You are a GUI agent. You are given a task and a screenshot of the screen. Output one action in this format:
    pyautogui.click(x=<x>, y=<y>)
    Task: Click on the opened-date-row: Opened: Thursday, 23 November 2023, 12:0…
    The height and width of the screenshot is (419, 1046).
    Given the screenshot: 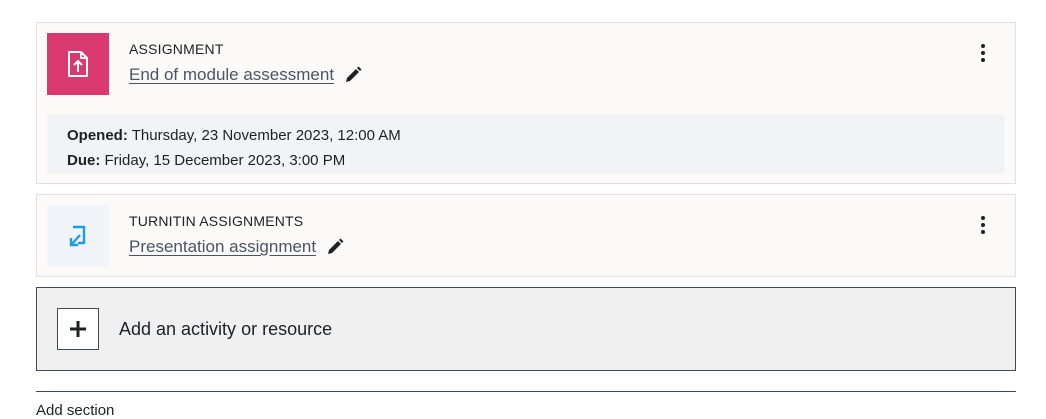 What is the action you would take?
    pyautogui.click(x=536, y=135)
    